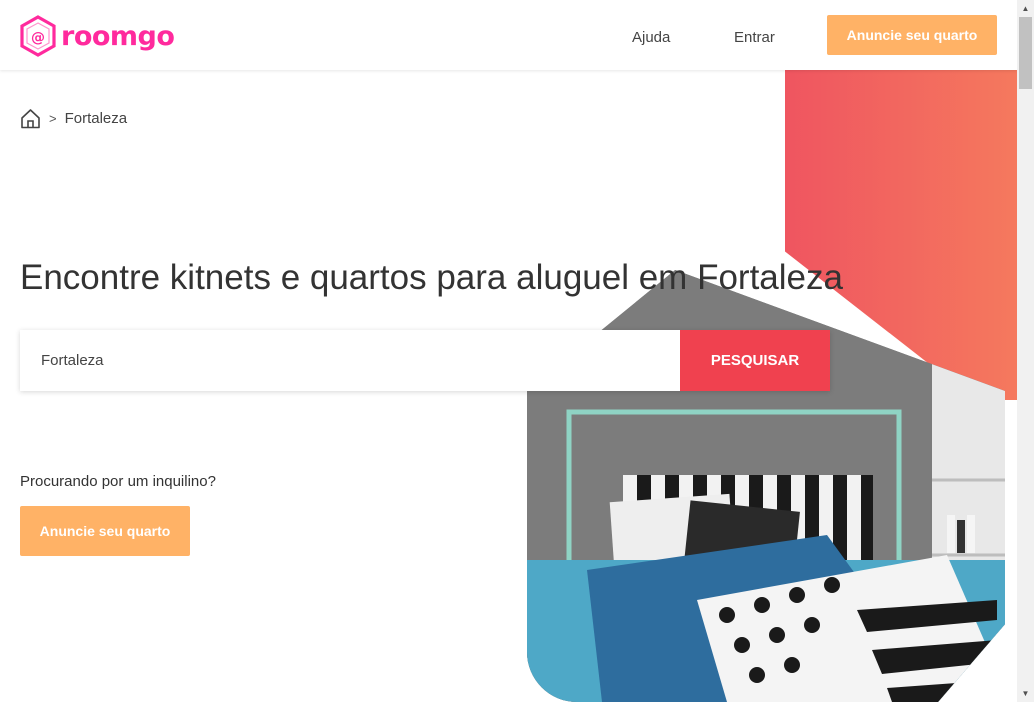 The height and width of the screenshot is (702, 1034). What do you see at coordinates (651, 37) in the screenshot?
I see `nav-help-link: Ajuda` at bounding box center [651, 37].